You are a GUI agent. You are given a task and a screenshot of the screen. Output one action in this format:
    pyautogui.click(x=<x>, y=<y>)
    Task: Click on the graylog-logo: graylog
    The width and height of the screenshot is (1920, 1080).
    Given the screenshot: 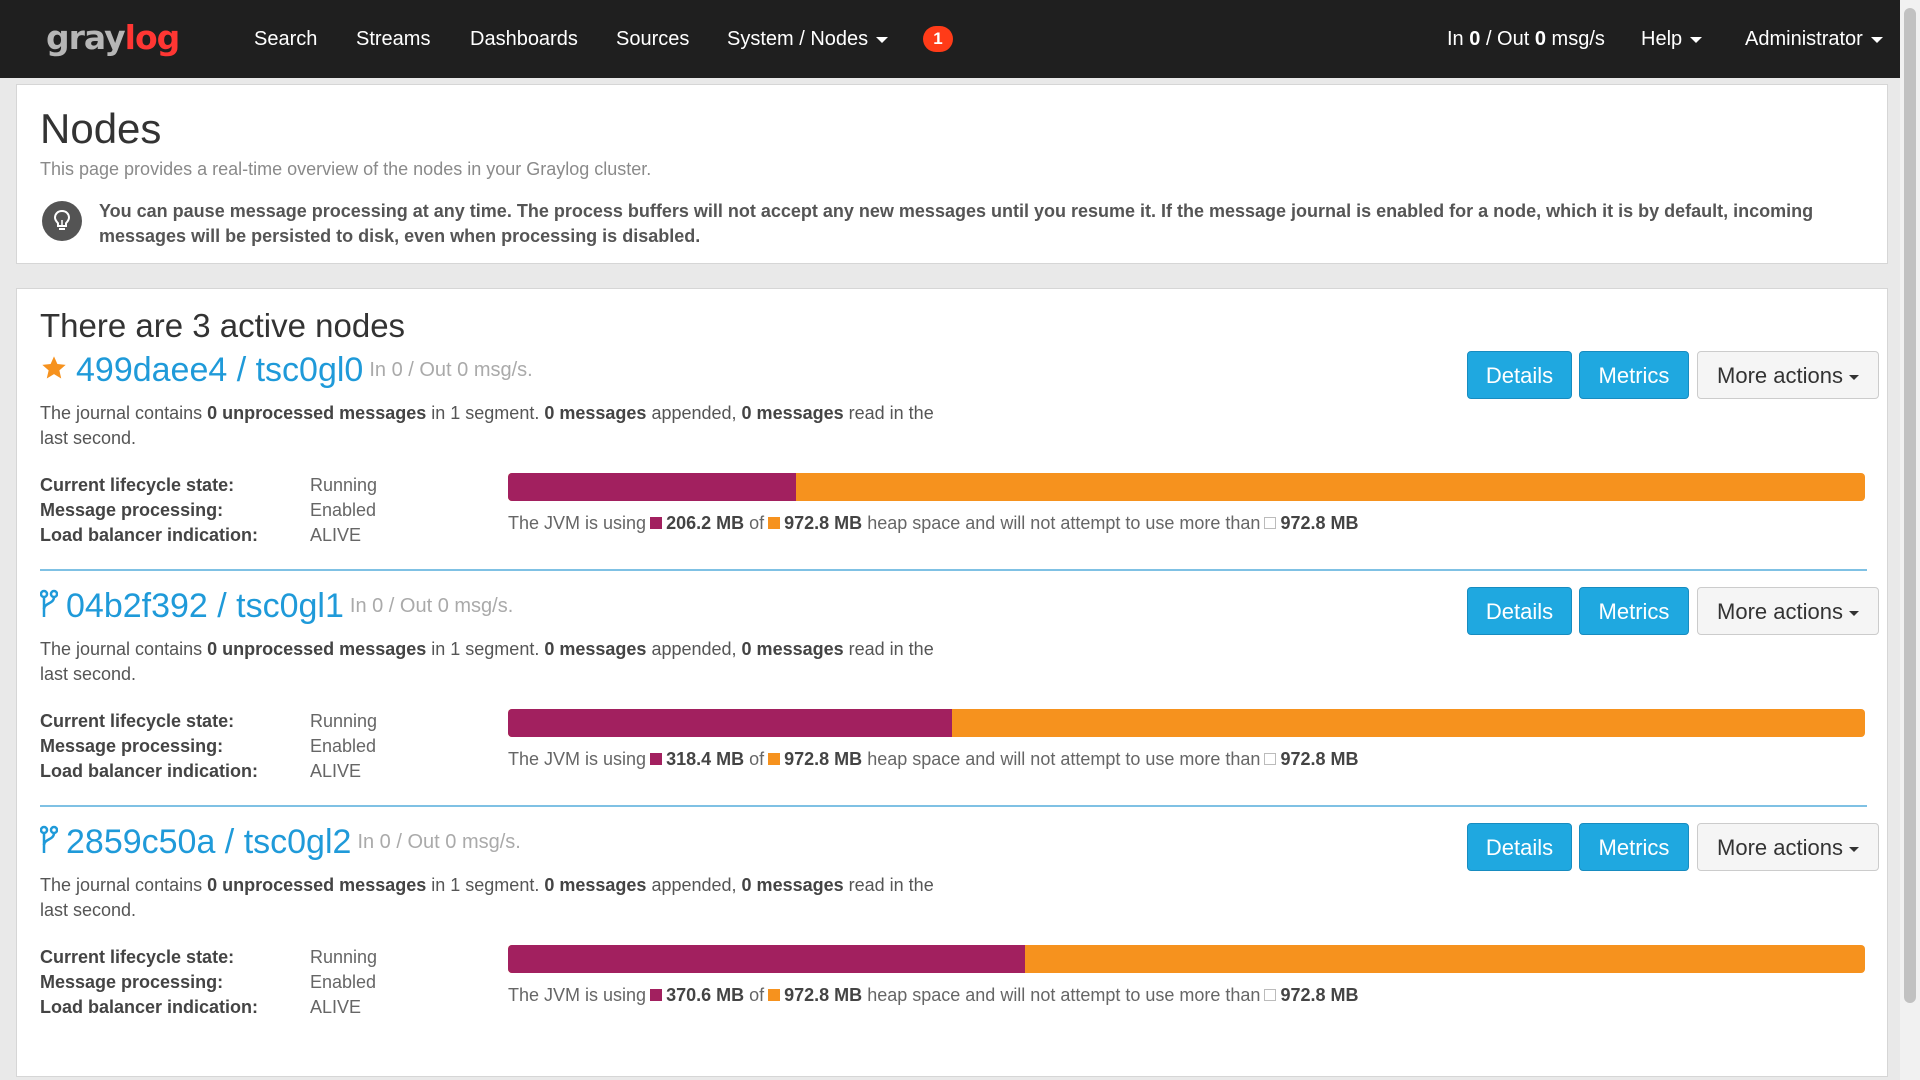 What is the action you would take?
    pyautogui.click(x=113, y=38)
    